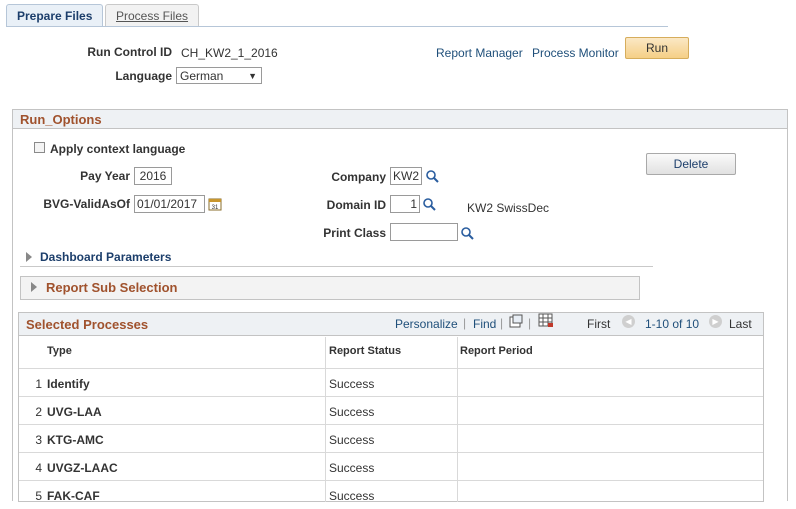 The image size is (796, 509). Describe the element at coordinates (599, 324) in the screenshot. I see `first-label: First` at that location.